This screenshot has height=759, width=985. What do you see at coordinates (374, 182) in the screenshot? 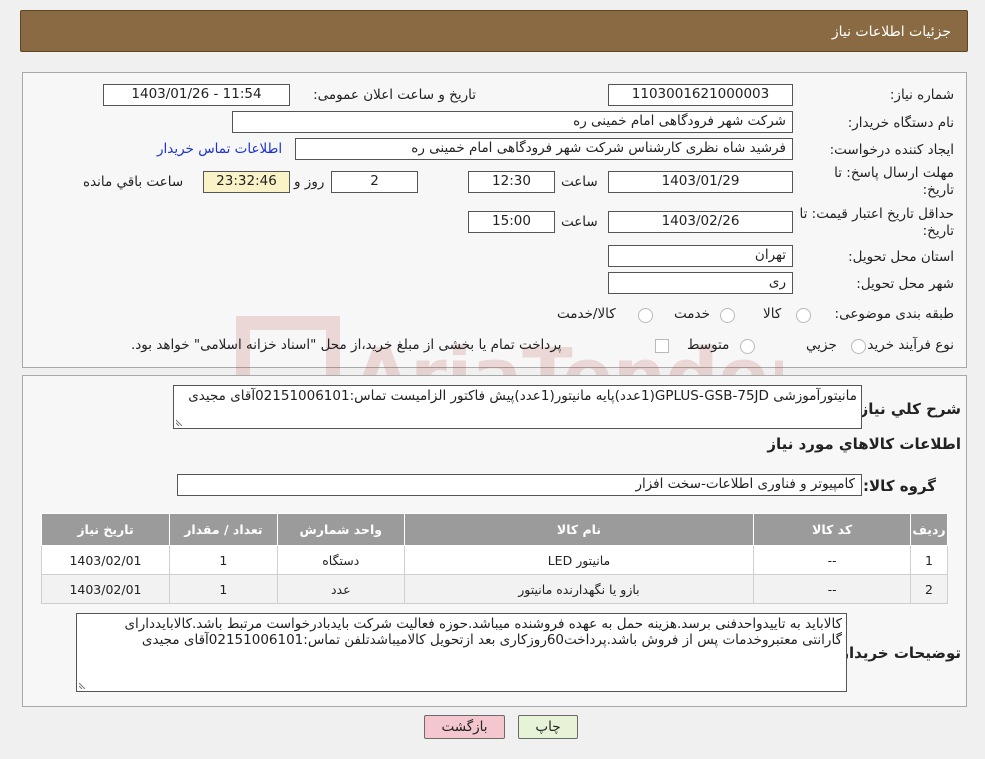
I see `days-remaining-field: 2` at bounding box center [374, 182].